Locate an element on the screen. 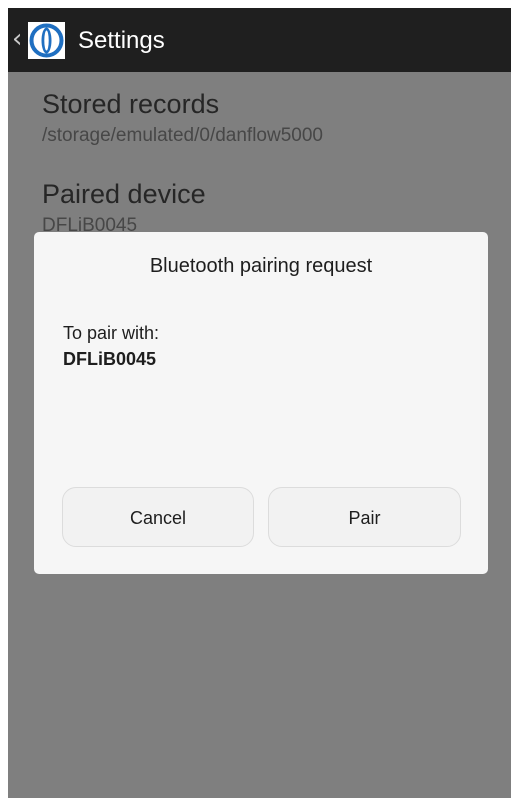 This screenshot has width=511, height=798. app-logo-svg is located at coordinates (46, 40).